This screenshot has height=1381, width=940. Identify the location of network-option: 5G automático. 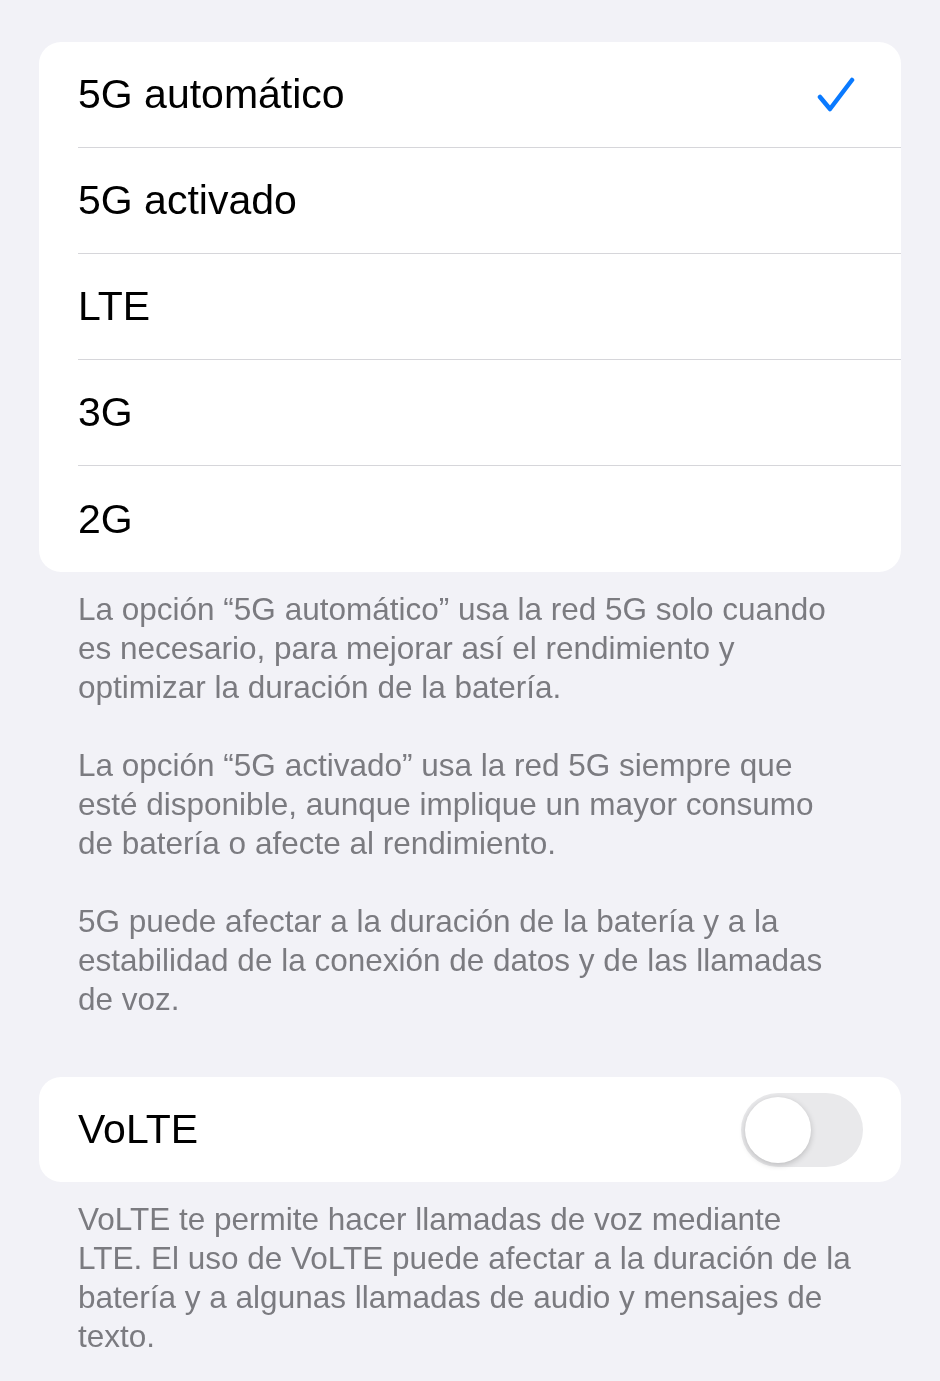
(489, 95).